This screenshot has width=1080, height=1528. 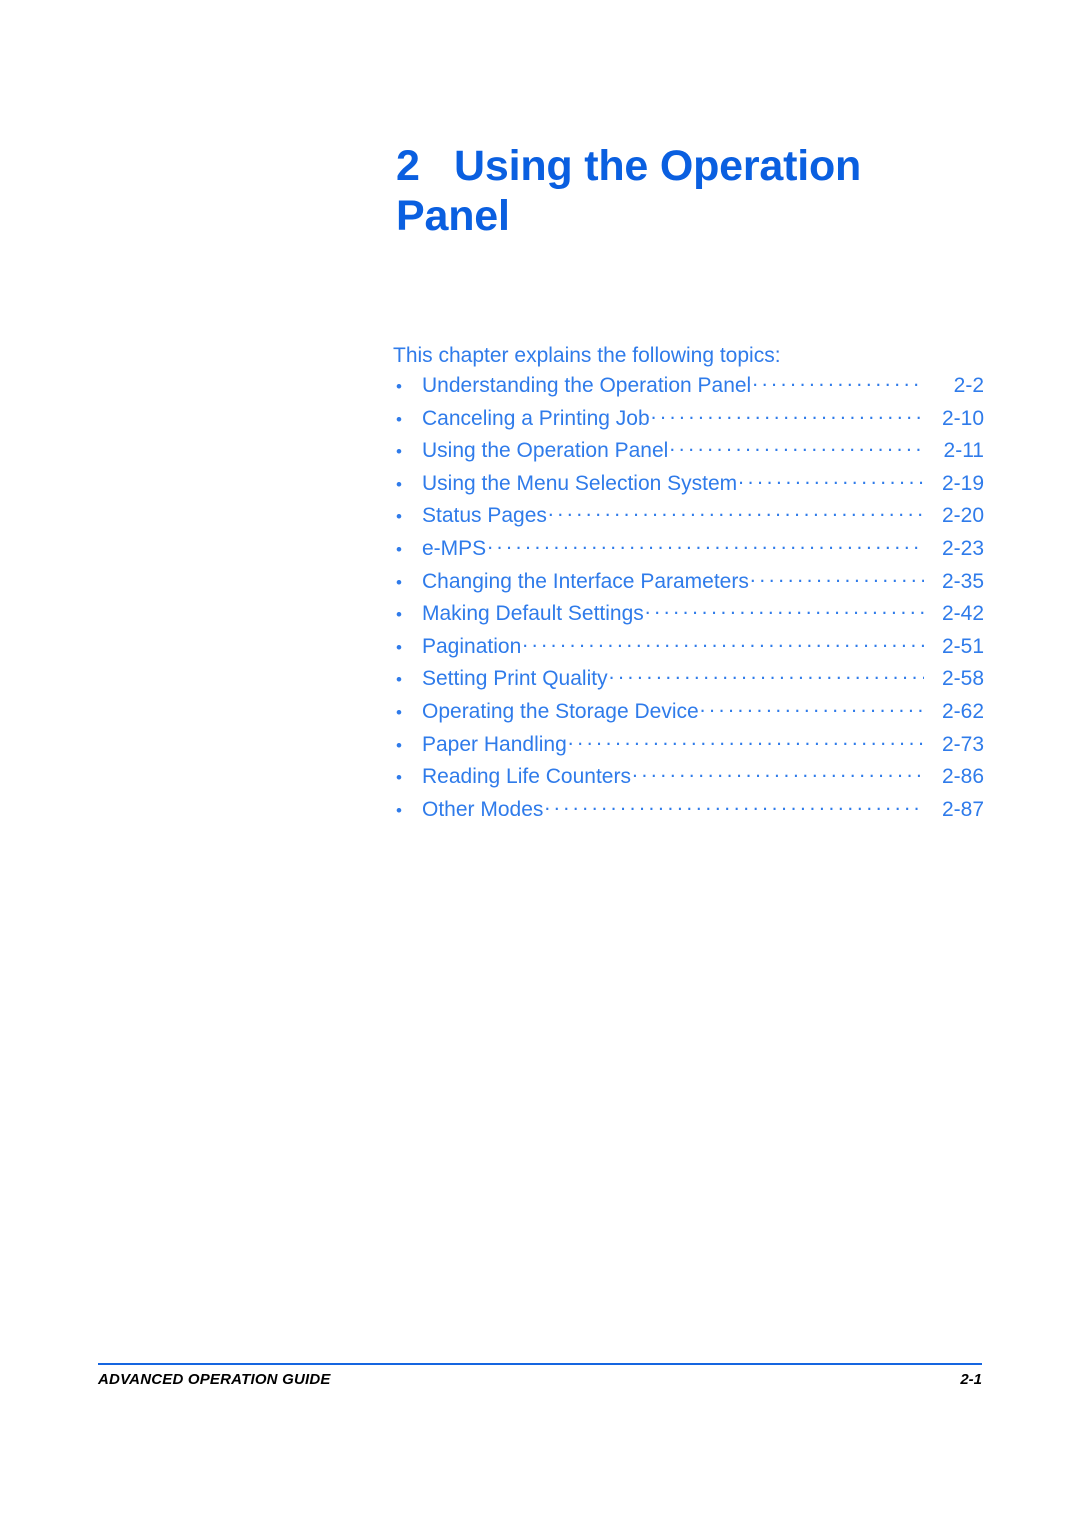 What do you see at coordinates (962, 516) in the screenshot?
I see `toc-entry-page: 2-20` at bounding box center [962, 516].